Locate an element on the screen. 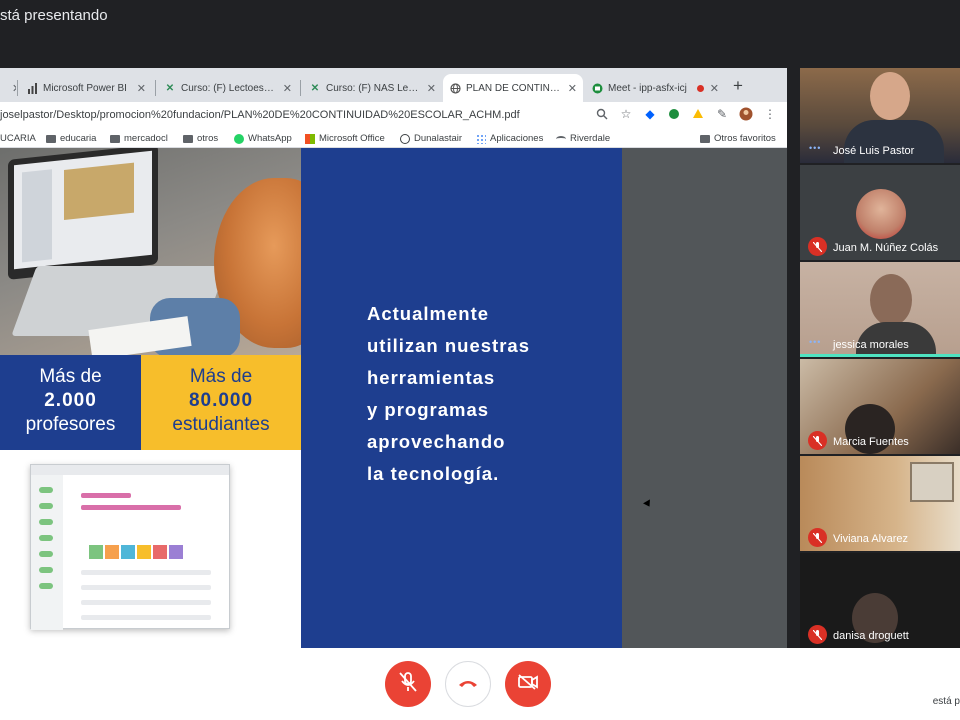  hang-up-button is located at coordinates (468, 684).